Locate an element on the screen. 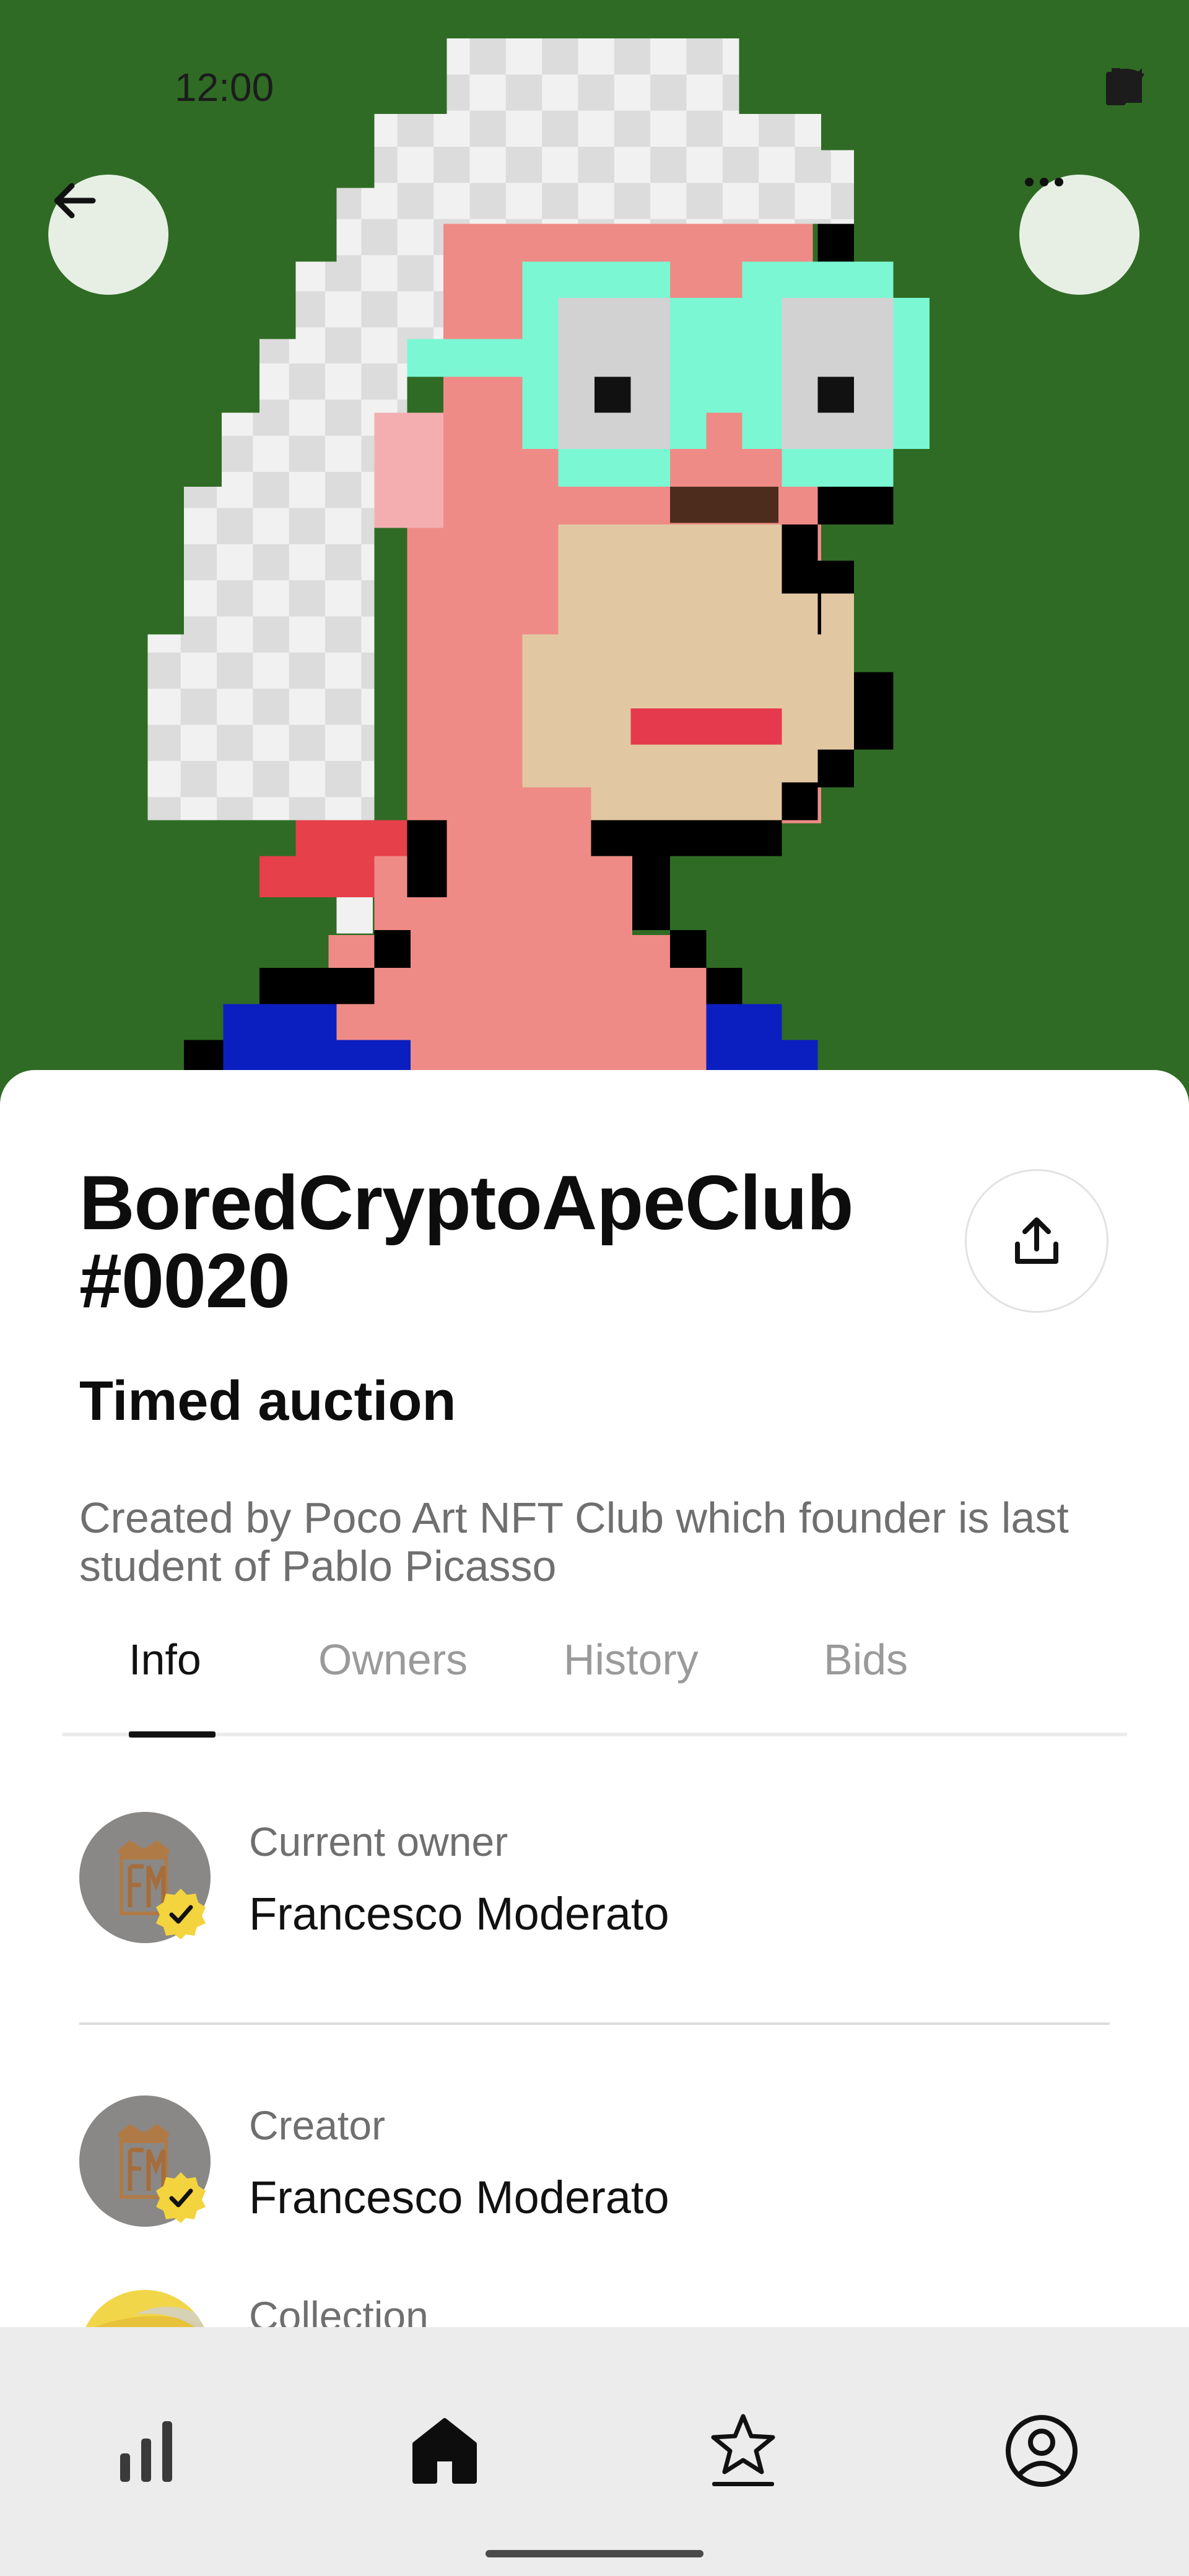 The height and width of the screenshot is (2576, 1189). tab-history: History is located at coordinates (631, 1659).